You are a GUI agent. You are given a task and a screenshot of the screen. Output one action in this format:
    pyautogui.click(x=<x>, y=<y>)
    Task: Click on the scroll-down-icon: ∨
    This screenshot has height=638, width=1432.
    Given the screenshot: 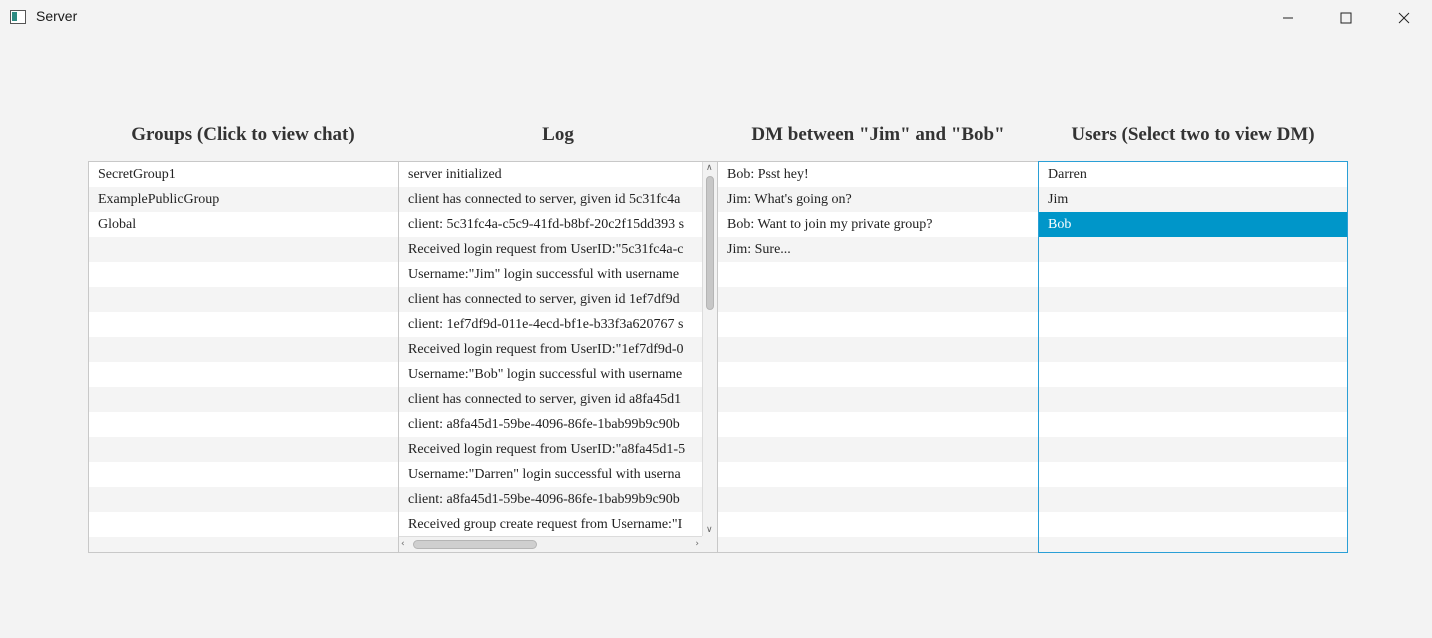 What is the action you would take?
    pyautogui.click(x=709, y=530)
    